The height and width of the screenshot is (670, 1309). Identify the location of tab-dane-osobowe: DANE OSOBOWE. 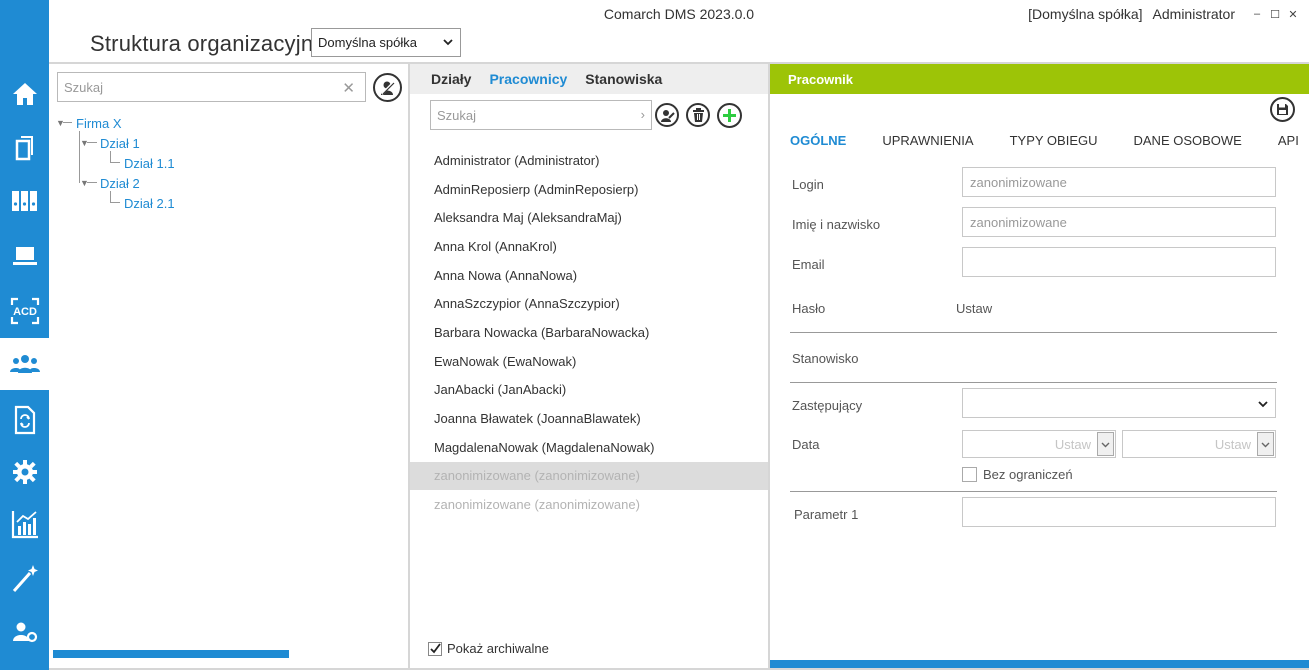
(1188, 140).